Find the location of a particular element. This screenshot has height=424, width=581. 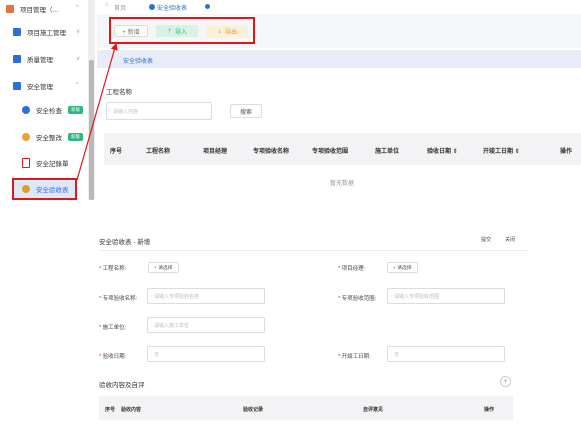

start-date-input: 日 is located at coordinates (446, 354).